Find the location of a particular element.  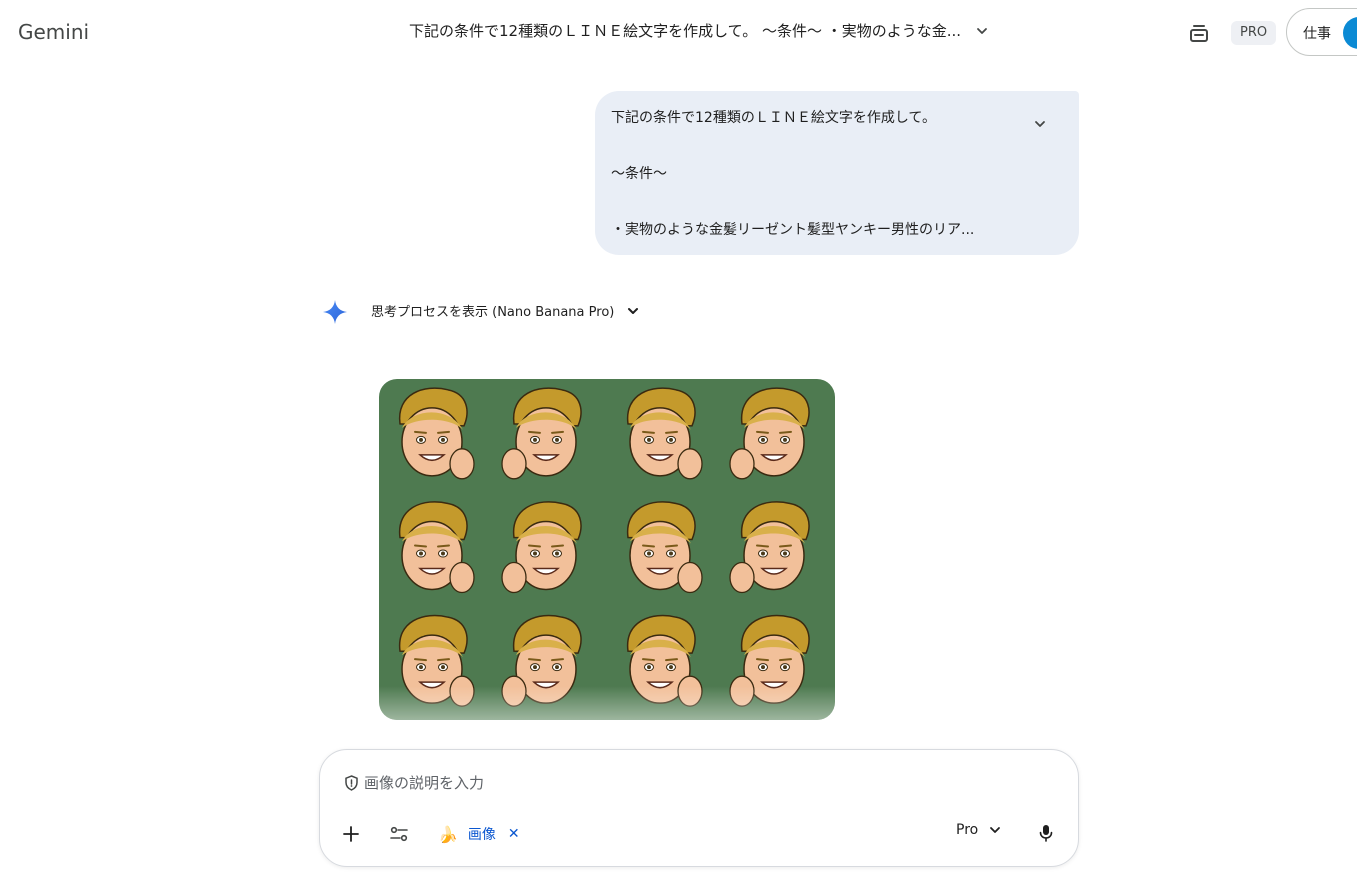

sticker-sheet-illustration is located at coordinates (604, 547).